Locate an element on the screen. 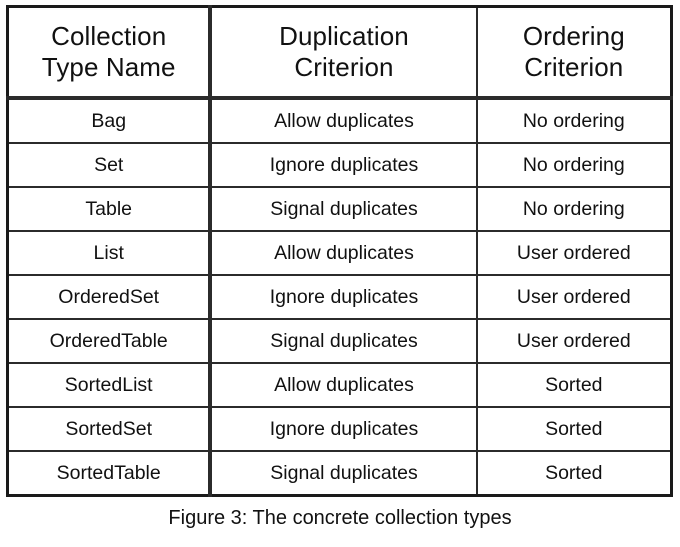 Image resolution: width=680 pixels, height=547 pixels. cell-collection-type-name: OrderedTable is located at coordinates (110, 340).